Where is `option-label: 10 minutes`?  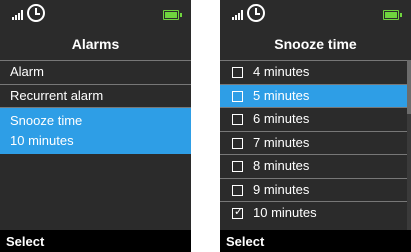 option-label: 10 minutes is located at coordinates (285, 212).